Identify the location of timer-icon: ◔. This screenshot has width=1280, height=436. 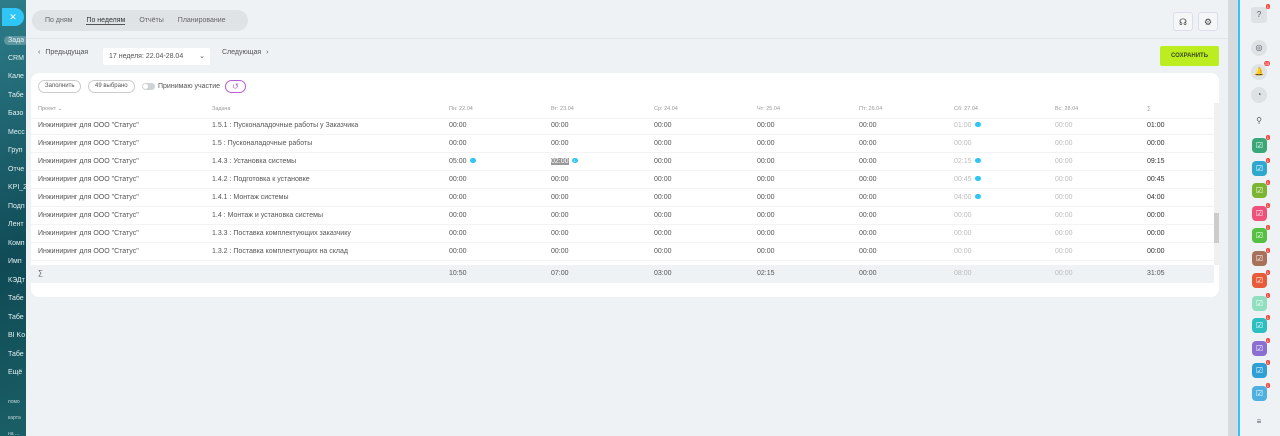
(1259, 95).